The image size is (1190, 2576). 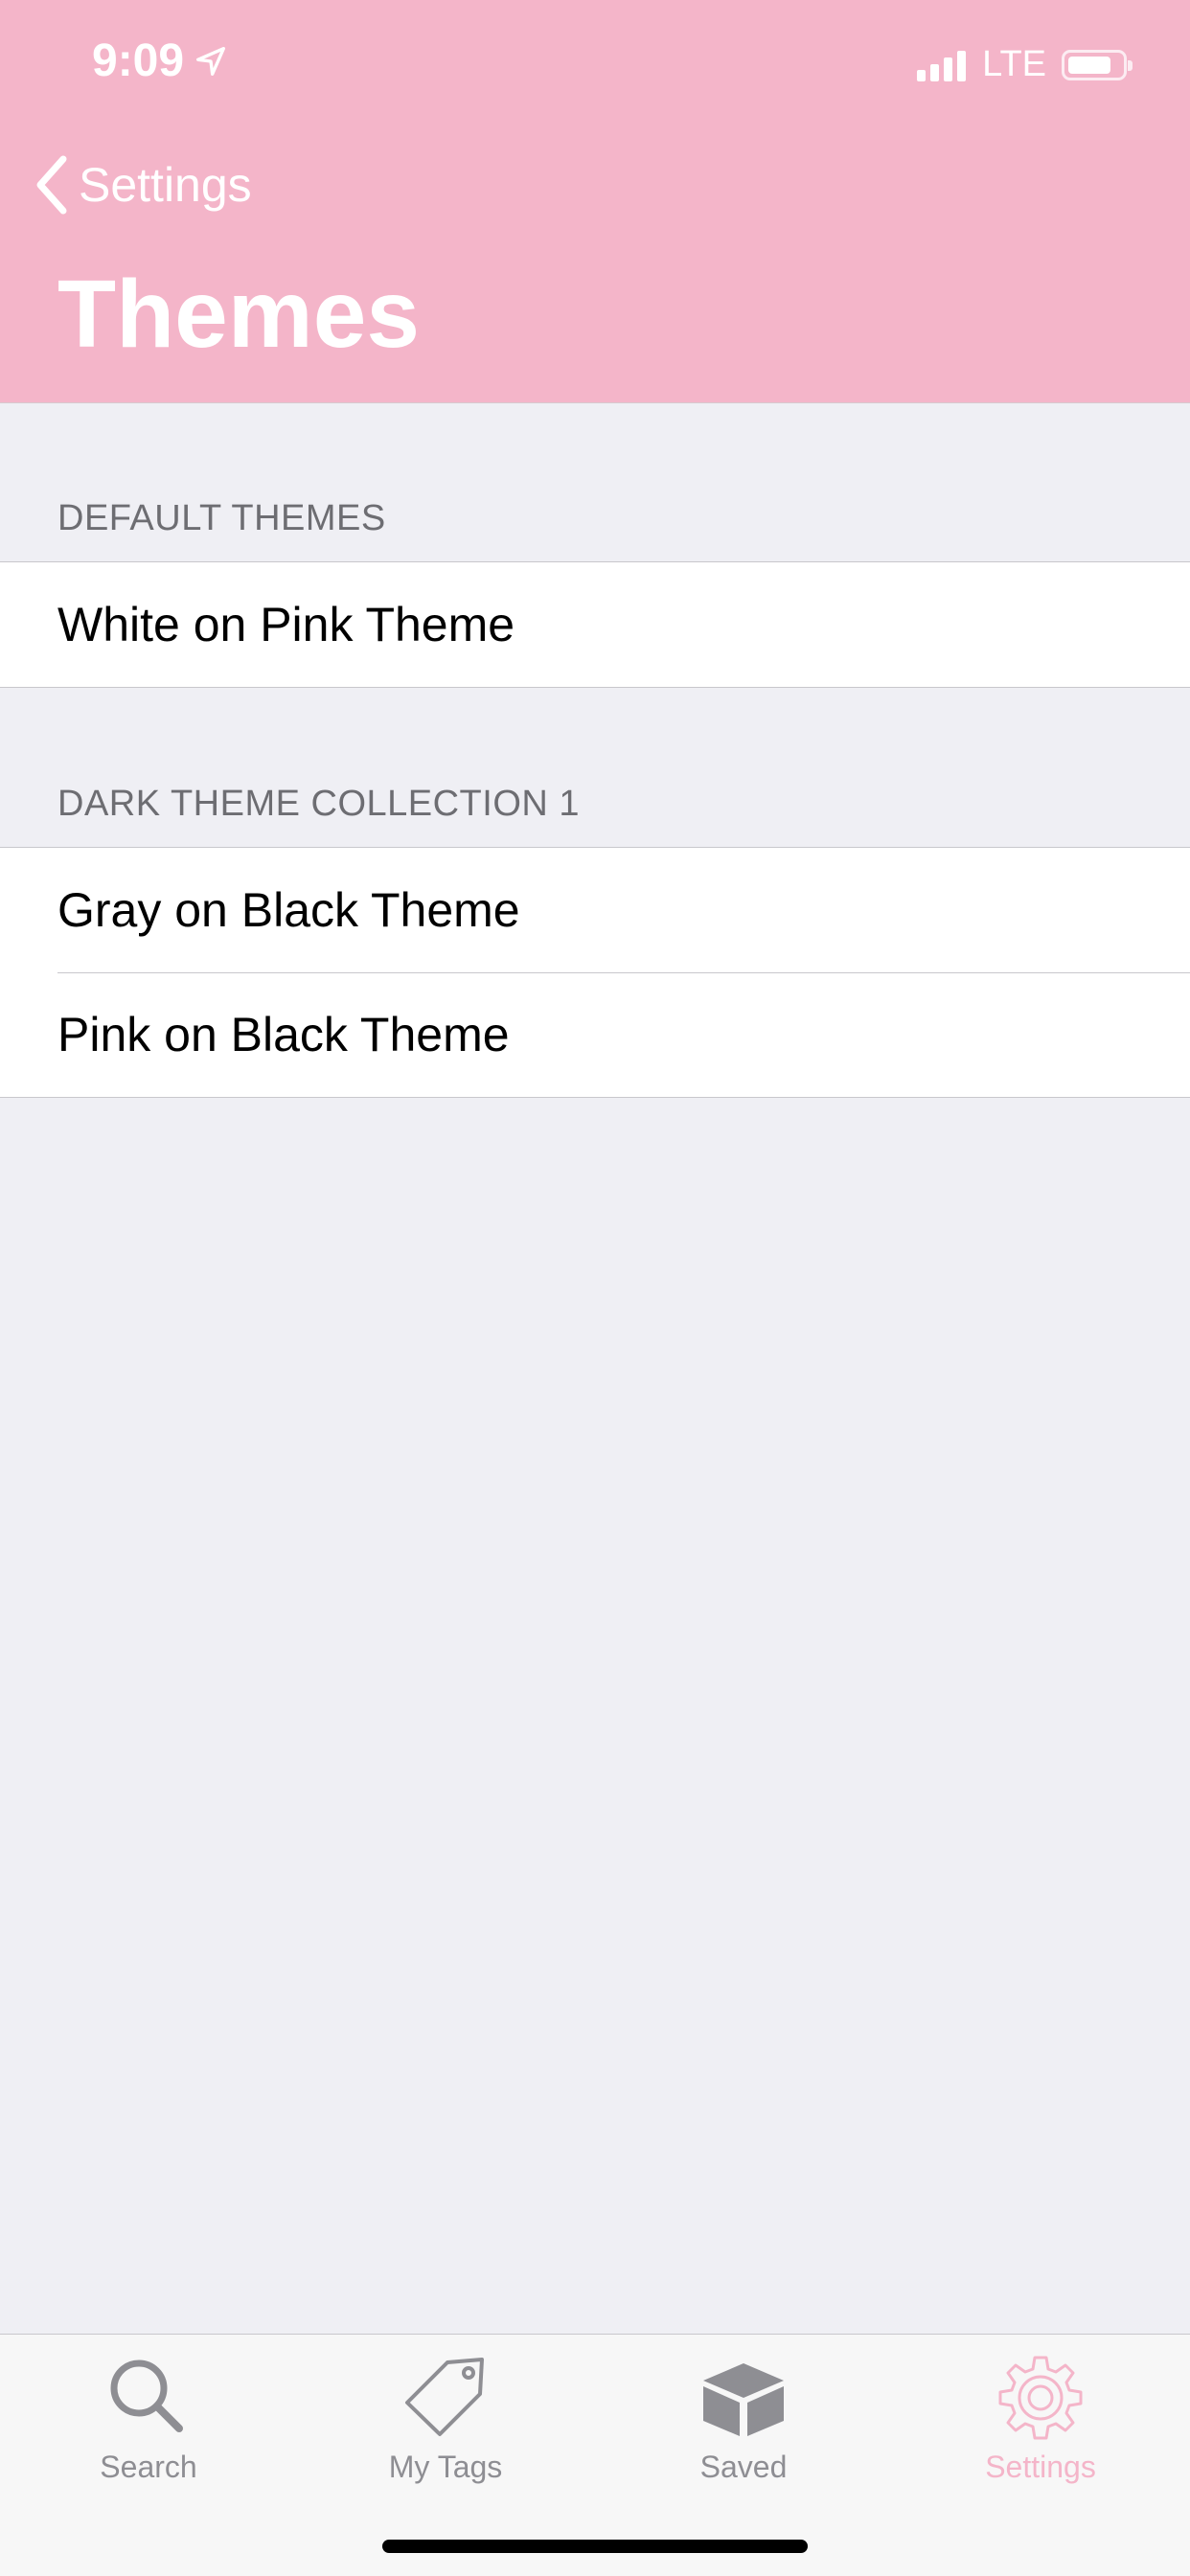 I want to click on tab-saved-label: Saved, so click(x=744, y=2467).